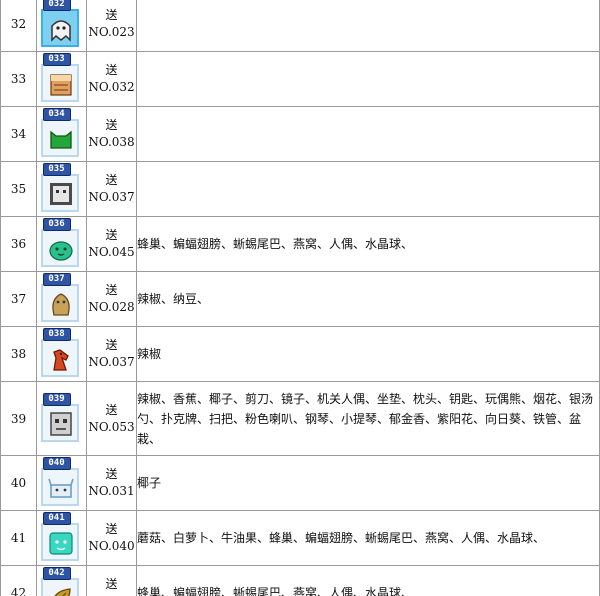  I want to click on cat-sprite-icon, so click(60, 139).